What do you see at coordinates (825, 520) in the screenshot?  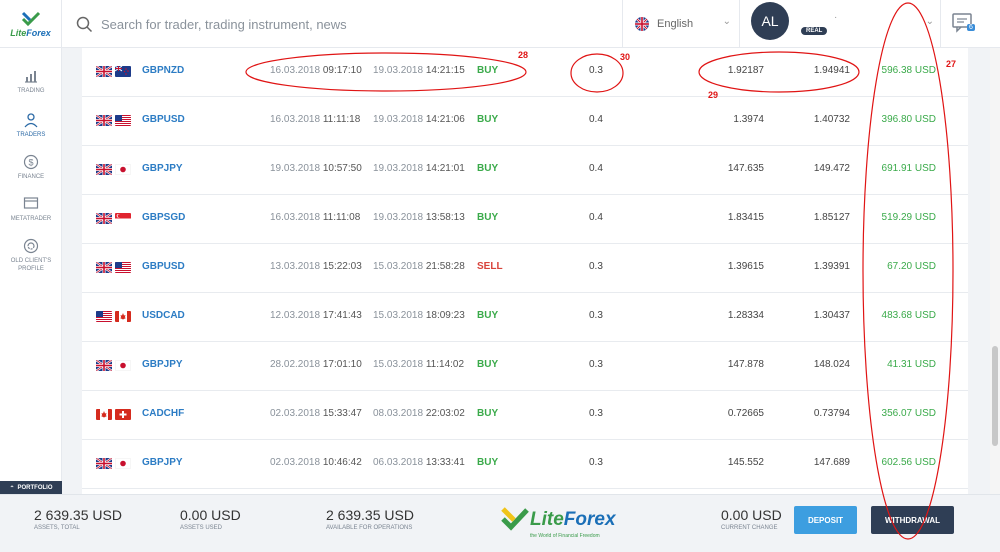 I see `deposit-button: DEPOSIT` at bounding box center [825, 520].